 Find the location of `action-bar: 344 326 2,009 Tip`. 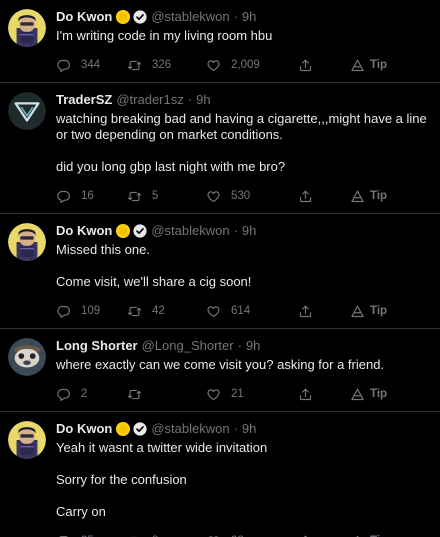

action-bar: 344 326 2,009 Tip is located at coordinates (245, 65).